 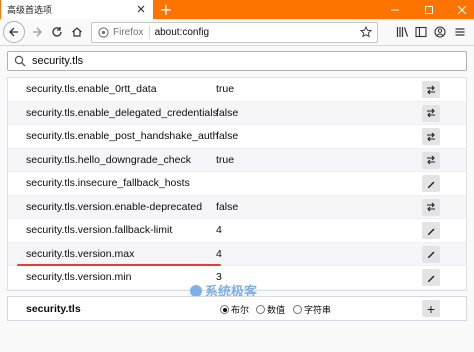 I want to click on account-icon, so click(x=440, y=32).